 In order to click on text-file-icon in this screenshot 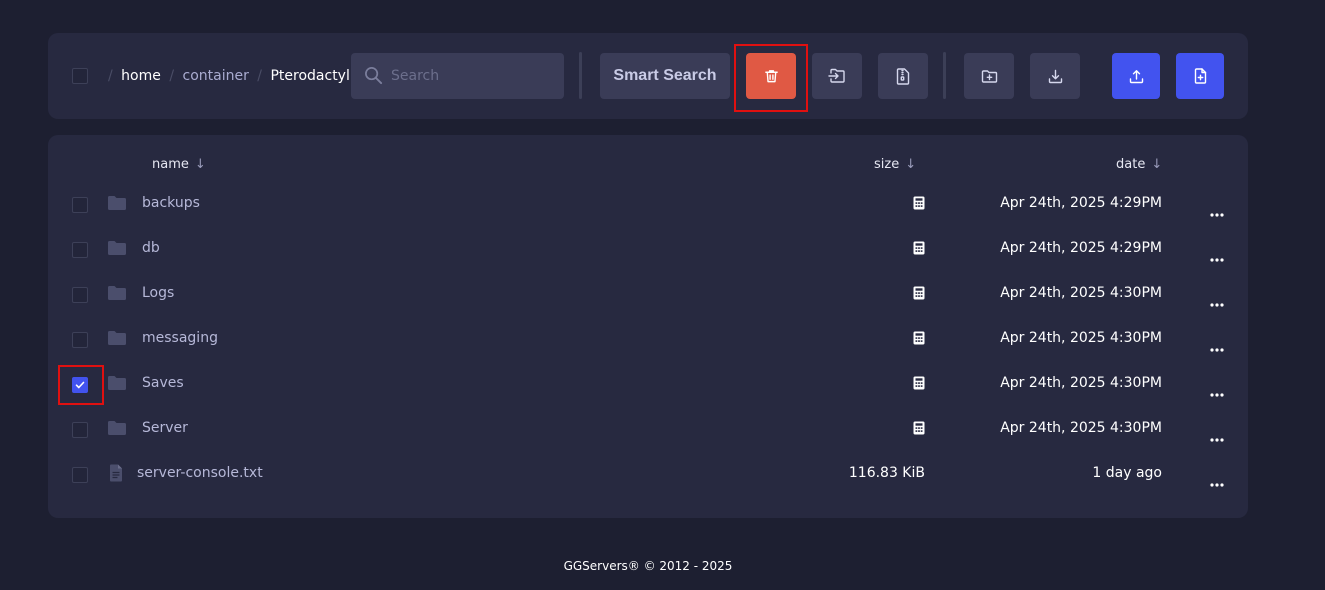, I will do `click(116, 473)`.